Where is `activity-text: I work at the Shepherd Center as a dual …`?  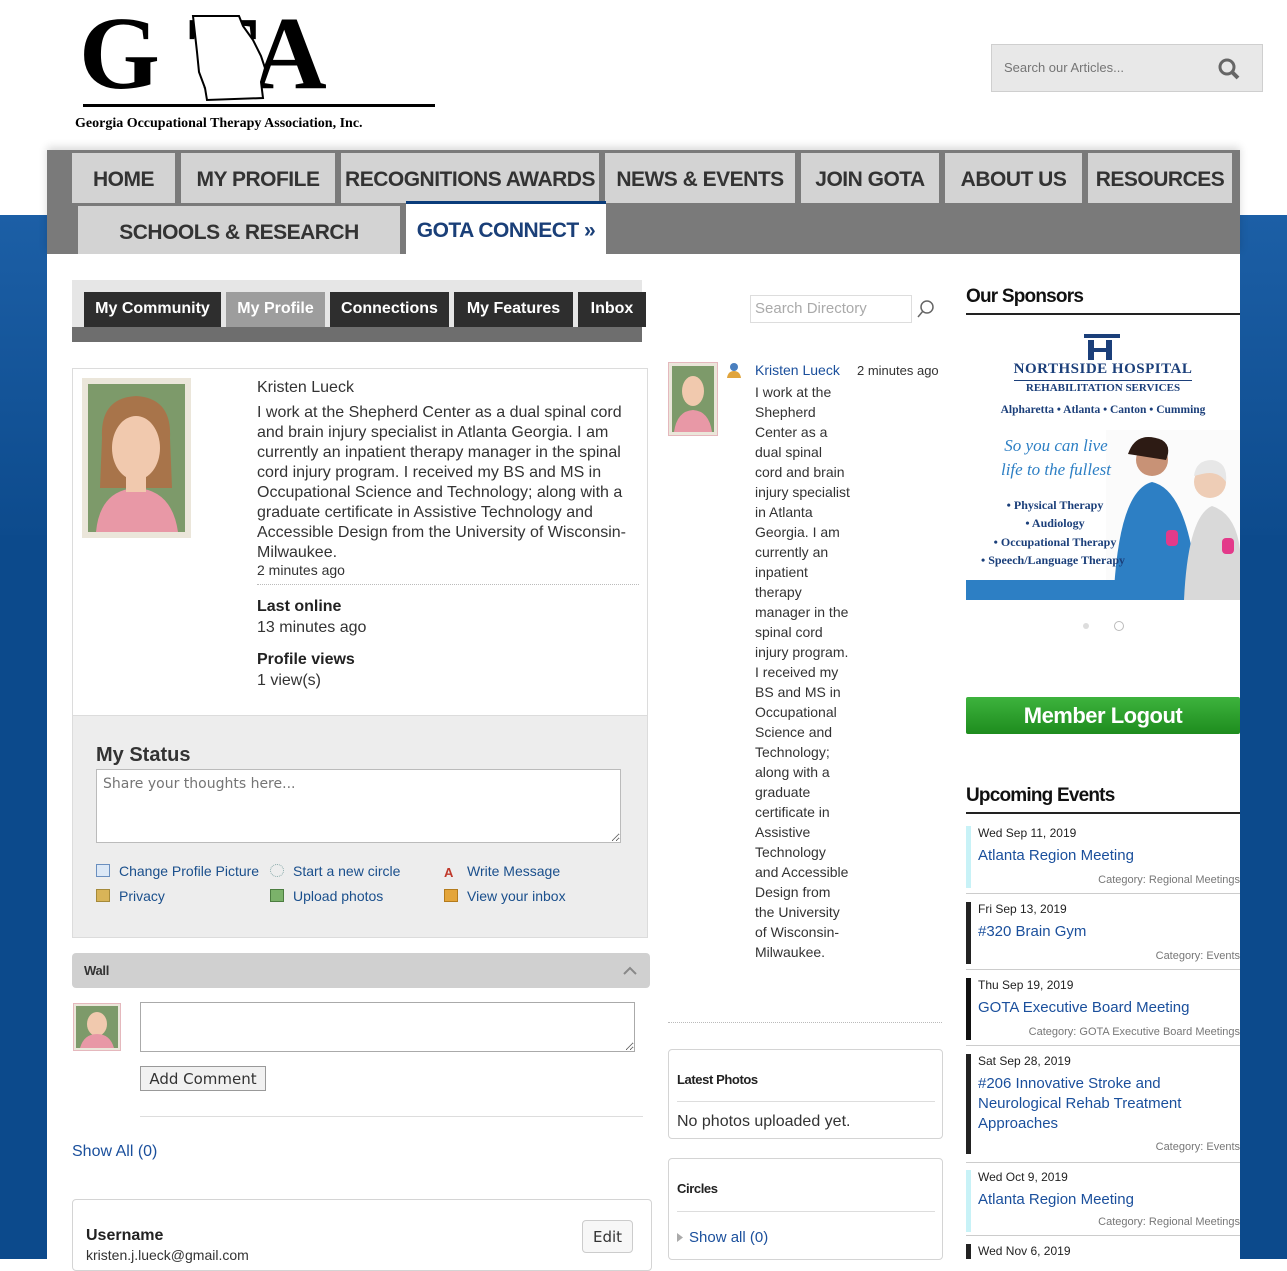
activity-text: I work at the Shepherd Center as a dual … is located at coordinates (802, 672).